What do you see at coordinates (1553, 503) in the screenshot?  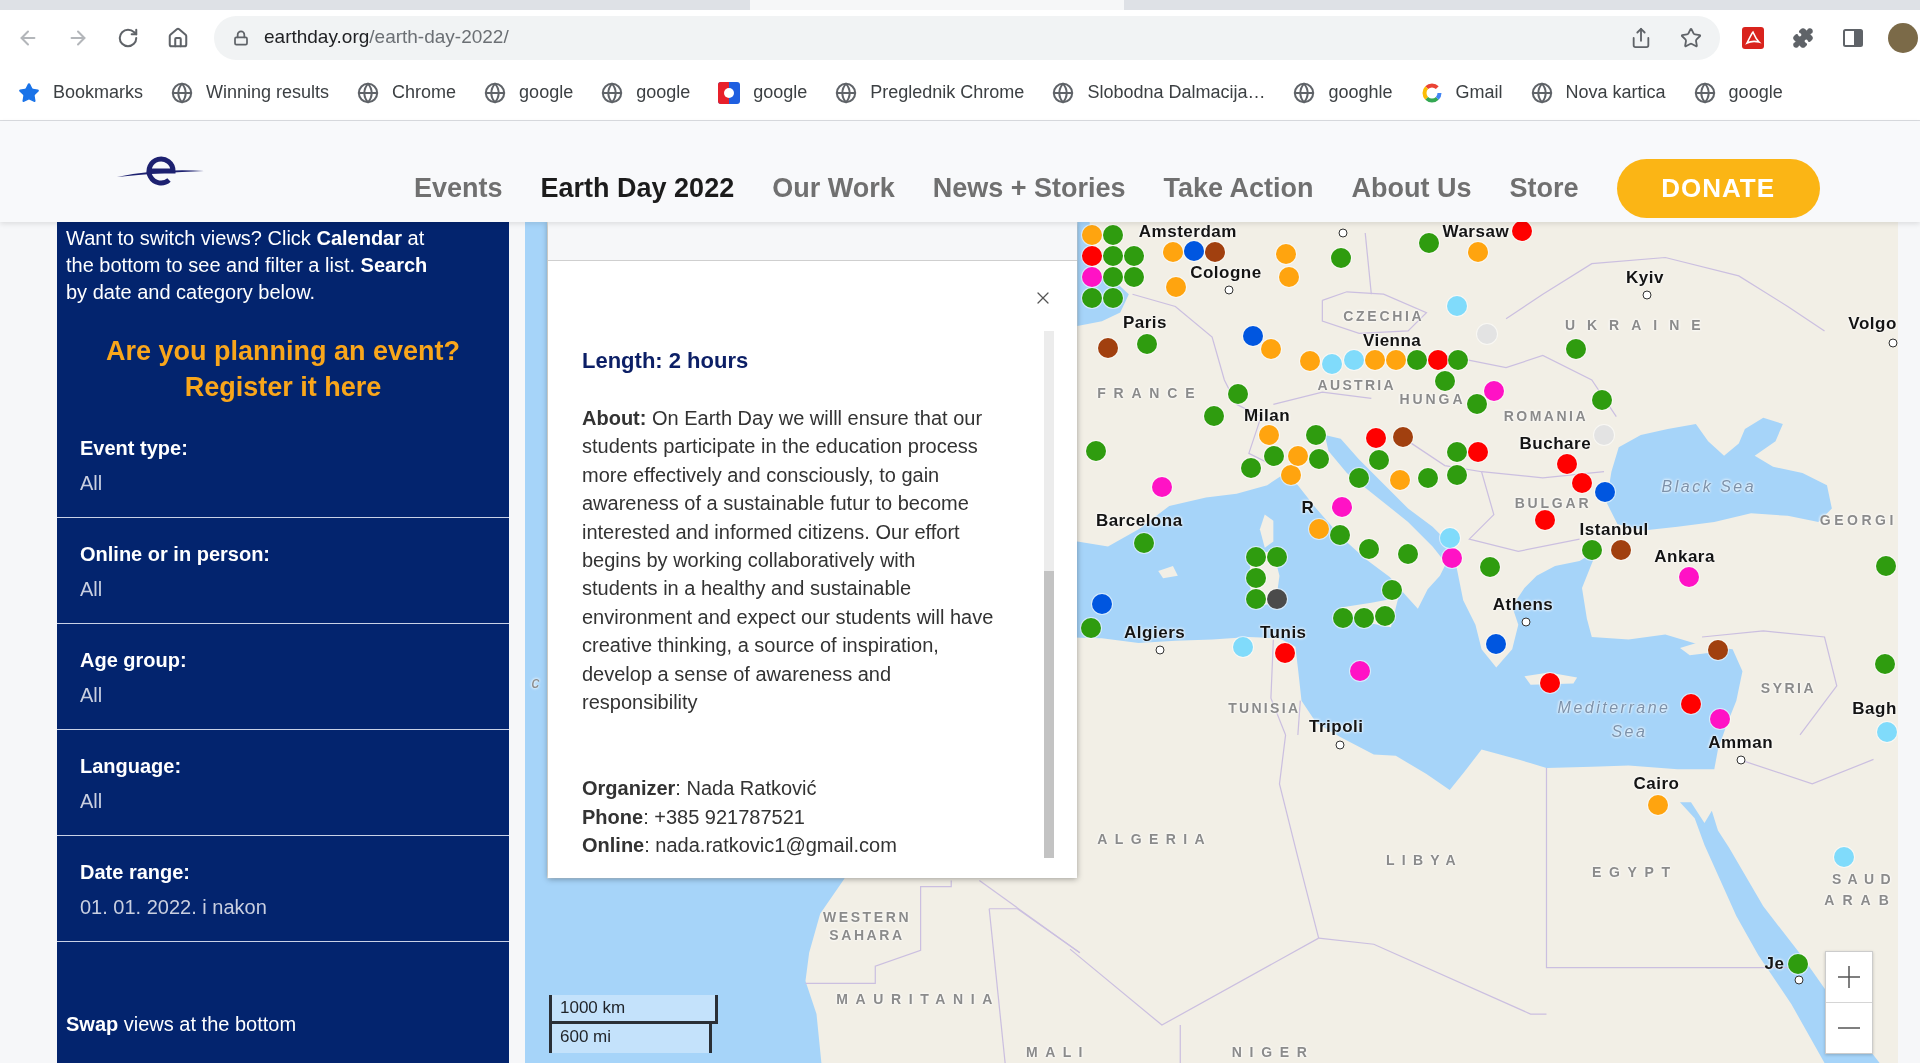 I see `country-label: BULGAR` at bounding box center [1553, 503].